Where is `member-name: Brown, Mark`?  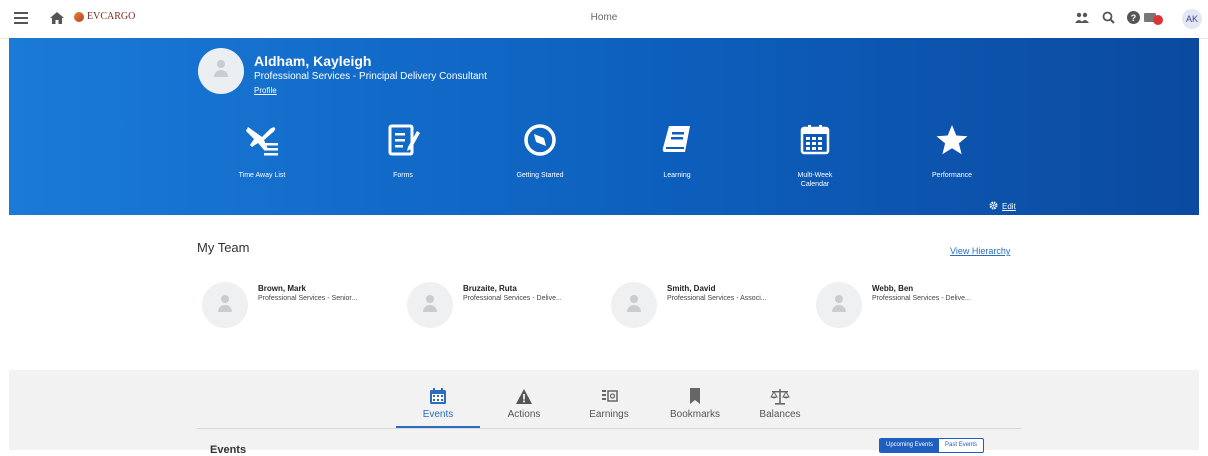 member-name: Brown, Mark is located at coordinates (282, 288).